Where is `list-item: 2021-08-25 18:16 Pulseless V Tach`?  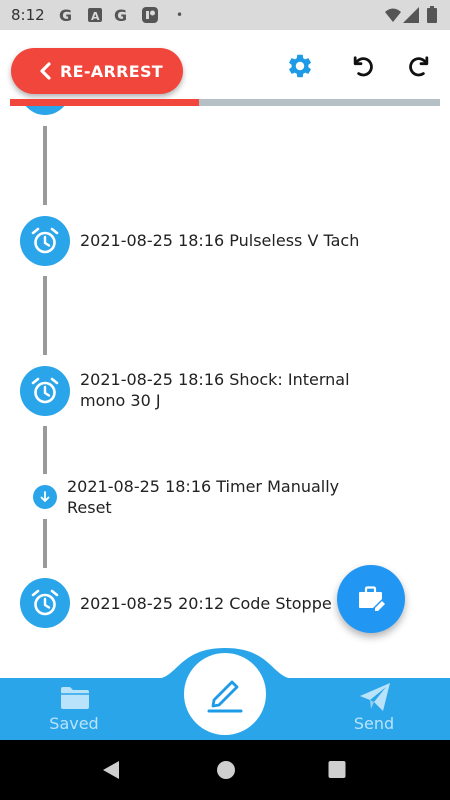 list-item: 2021-08-25 18:16 Pulseless V Tach is located at coordinates (219, 240).